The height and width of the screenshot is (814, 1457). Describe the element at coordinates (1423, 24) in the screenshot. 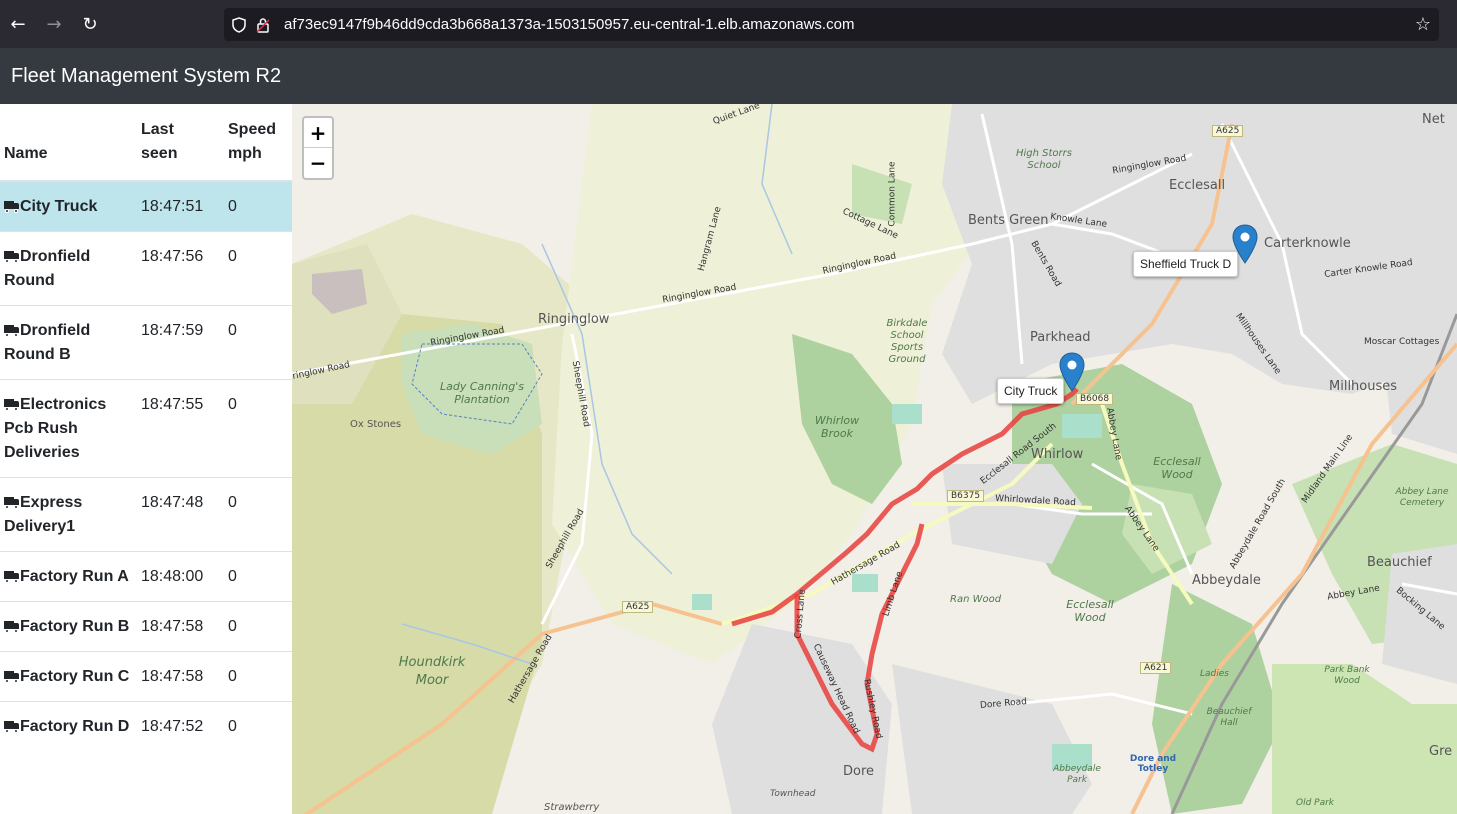

I see `bookmark-star-icon: ☆` at that location.